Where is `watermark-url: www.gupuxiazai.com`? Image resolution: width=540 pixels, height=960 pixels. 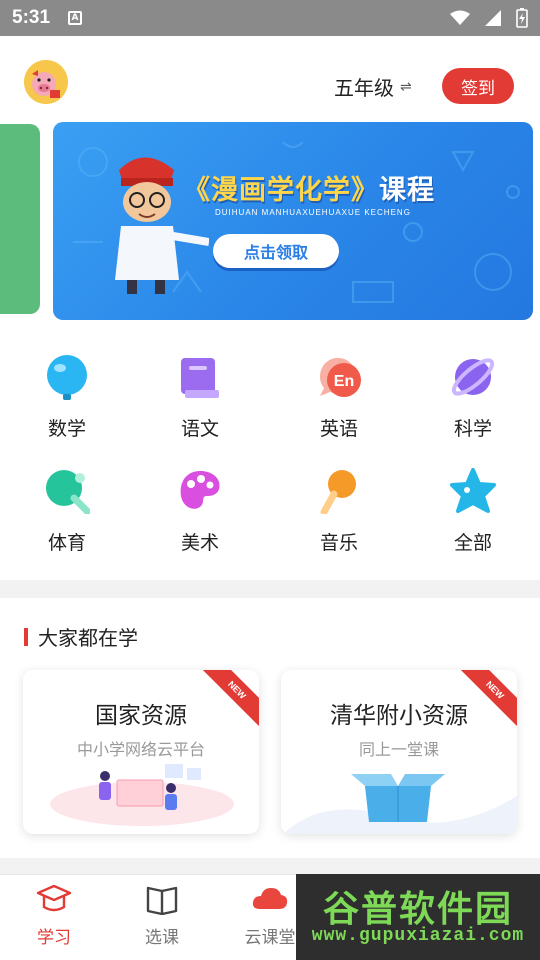 watermark-url: www.gupuxiazai.com is located at coordinates (418, 936).